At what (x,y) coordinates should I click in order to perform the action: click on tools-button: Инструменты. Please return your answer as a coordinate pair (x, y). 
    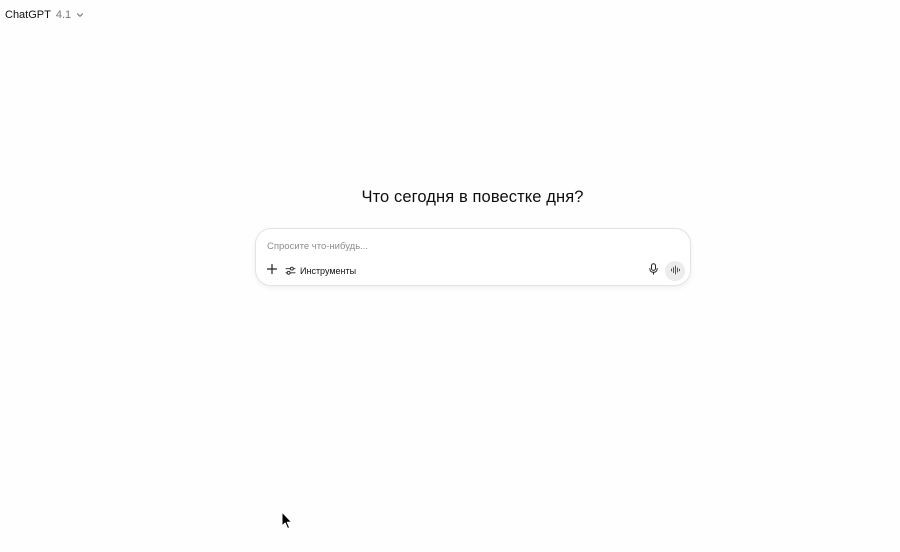
    Looking at the image, I should click on (320, 271).